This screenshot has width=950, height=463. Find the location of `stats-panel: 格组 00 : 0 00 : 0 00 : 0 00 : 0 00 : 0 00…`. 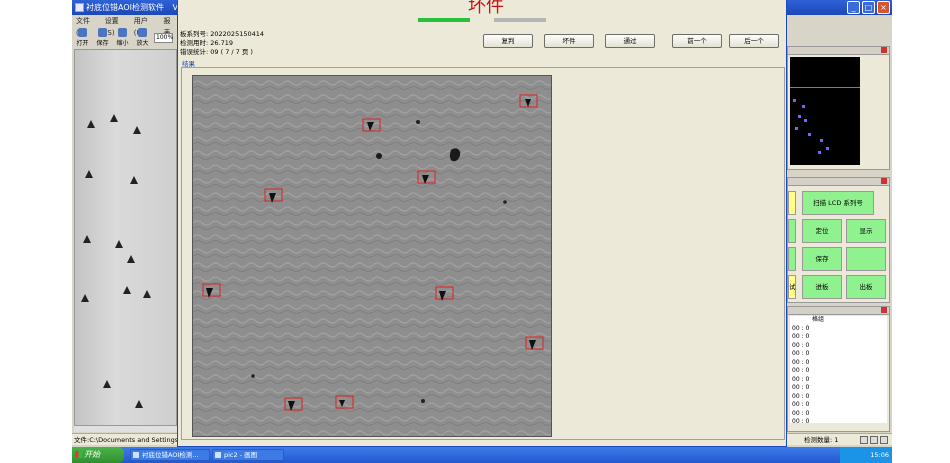

stats-panel: 格组 00 : 0 00 : 0 00 : 0 00 : 0 00 : 0 00… is located at coordinates (838, 369).